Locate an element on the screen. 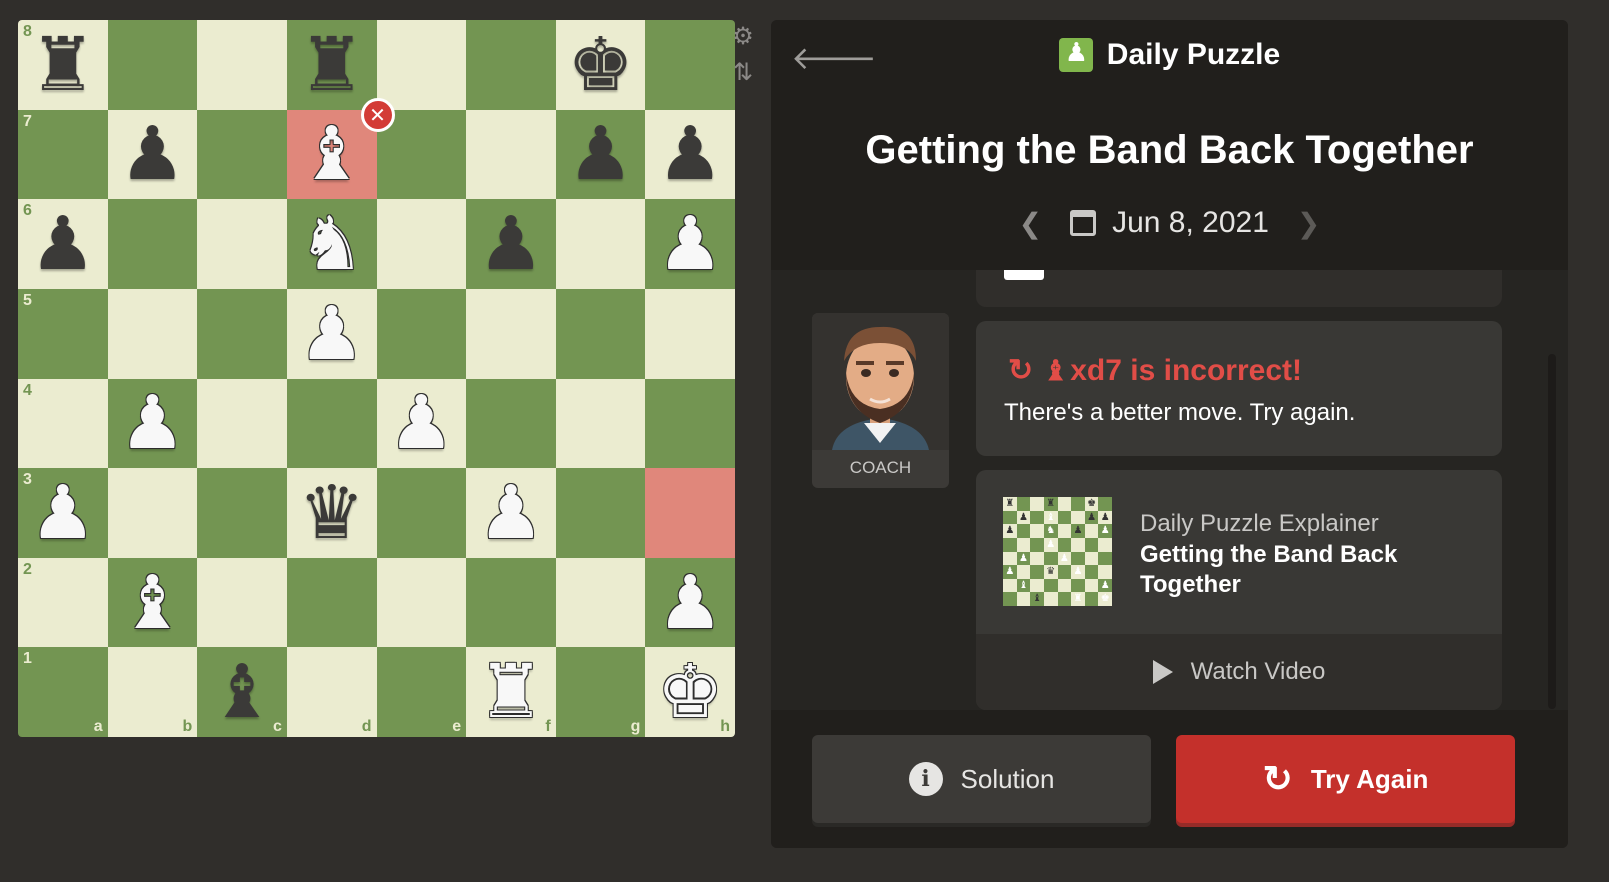 The width and height of the screenshot is (1609, 882). square-g4 is located at coordinates (600, 423).